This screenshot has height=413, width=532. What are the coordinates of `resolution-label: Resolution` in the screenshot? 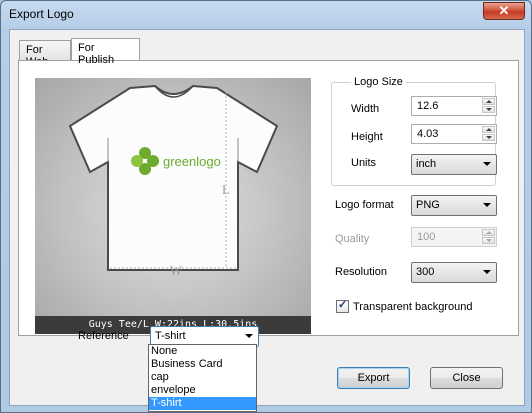 It's located at (361, 272).